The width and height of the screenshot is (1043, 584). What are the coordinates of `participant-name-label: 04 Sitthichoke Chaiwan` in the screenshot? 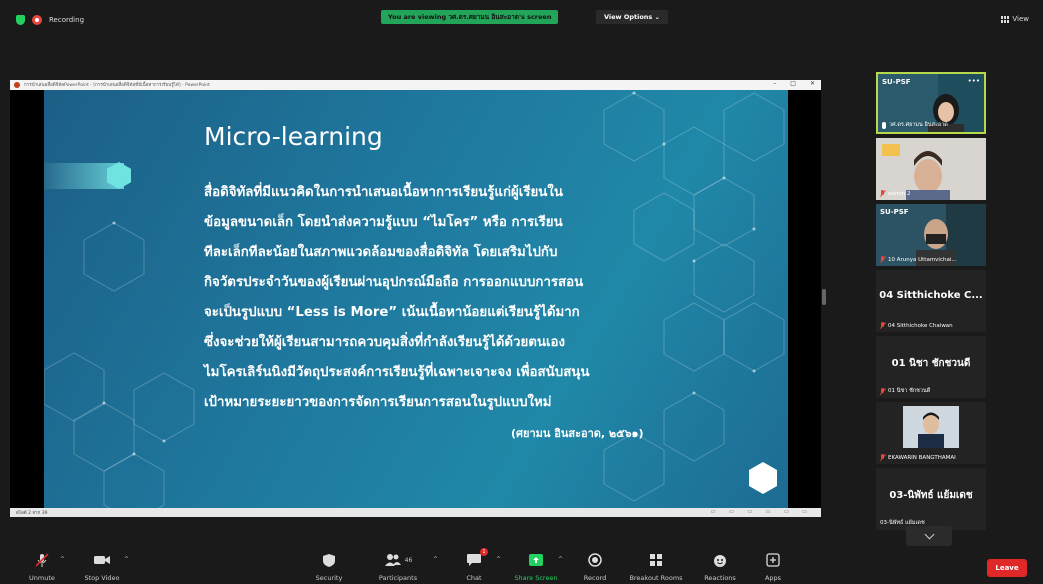 It's located at (916, 325).